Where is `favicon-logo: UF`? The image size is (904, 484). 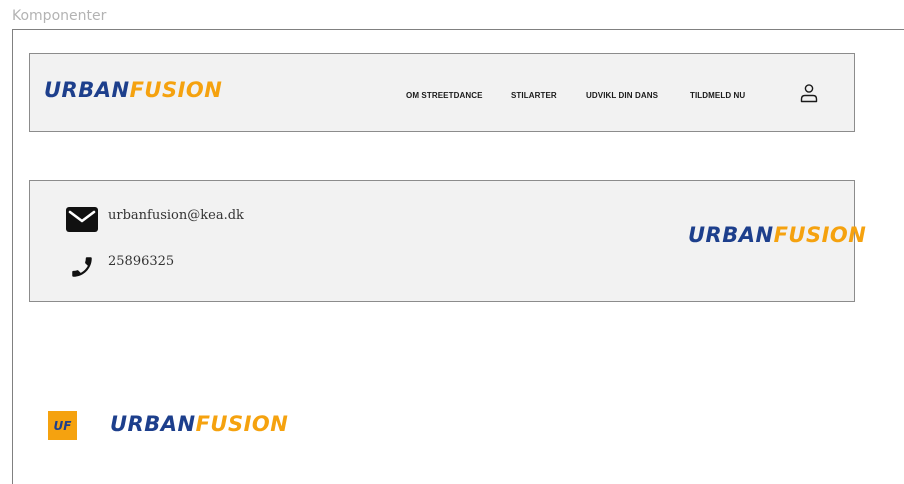
favicon-logo: UF is located at coordinates (62, 425).